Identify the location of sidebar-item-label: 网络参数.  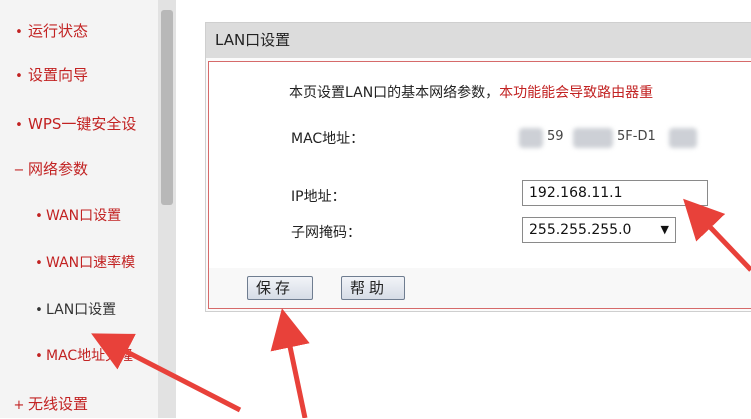
(58, 169).